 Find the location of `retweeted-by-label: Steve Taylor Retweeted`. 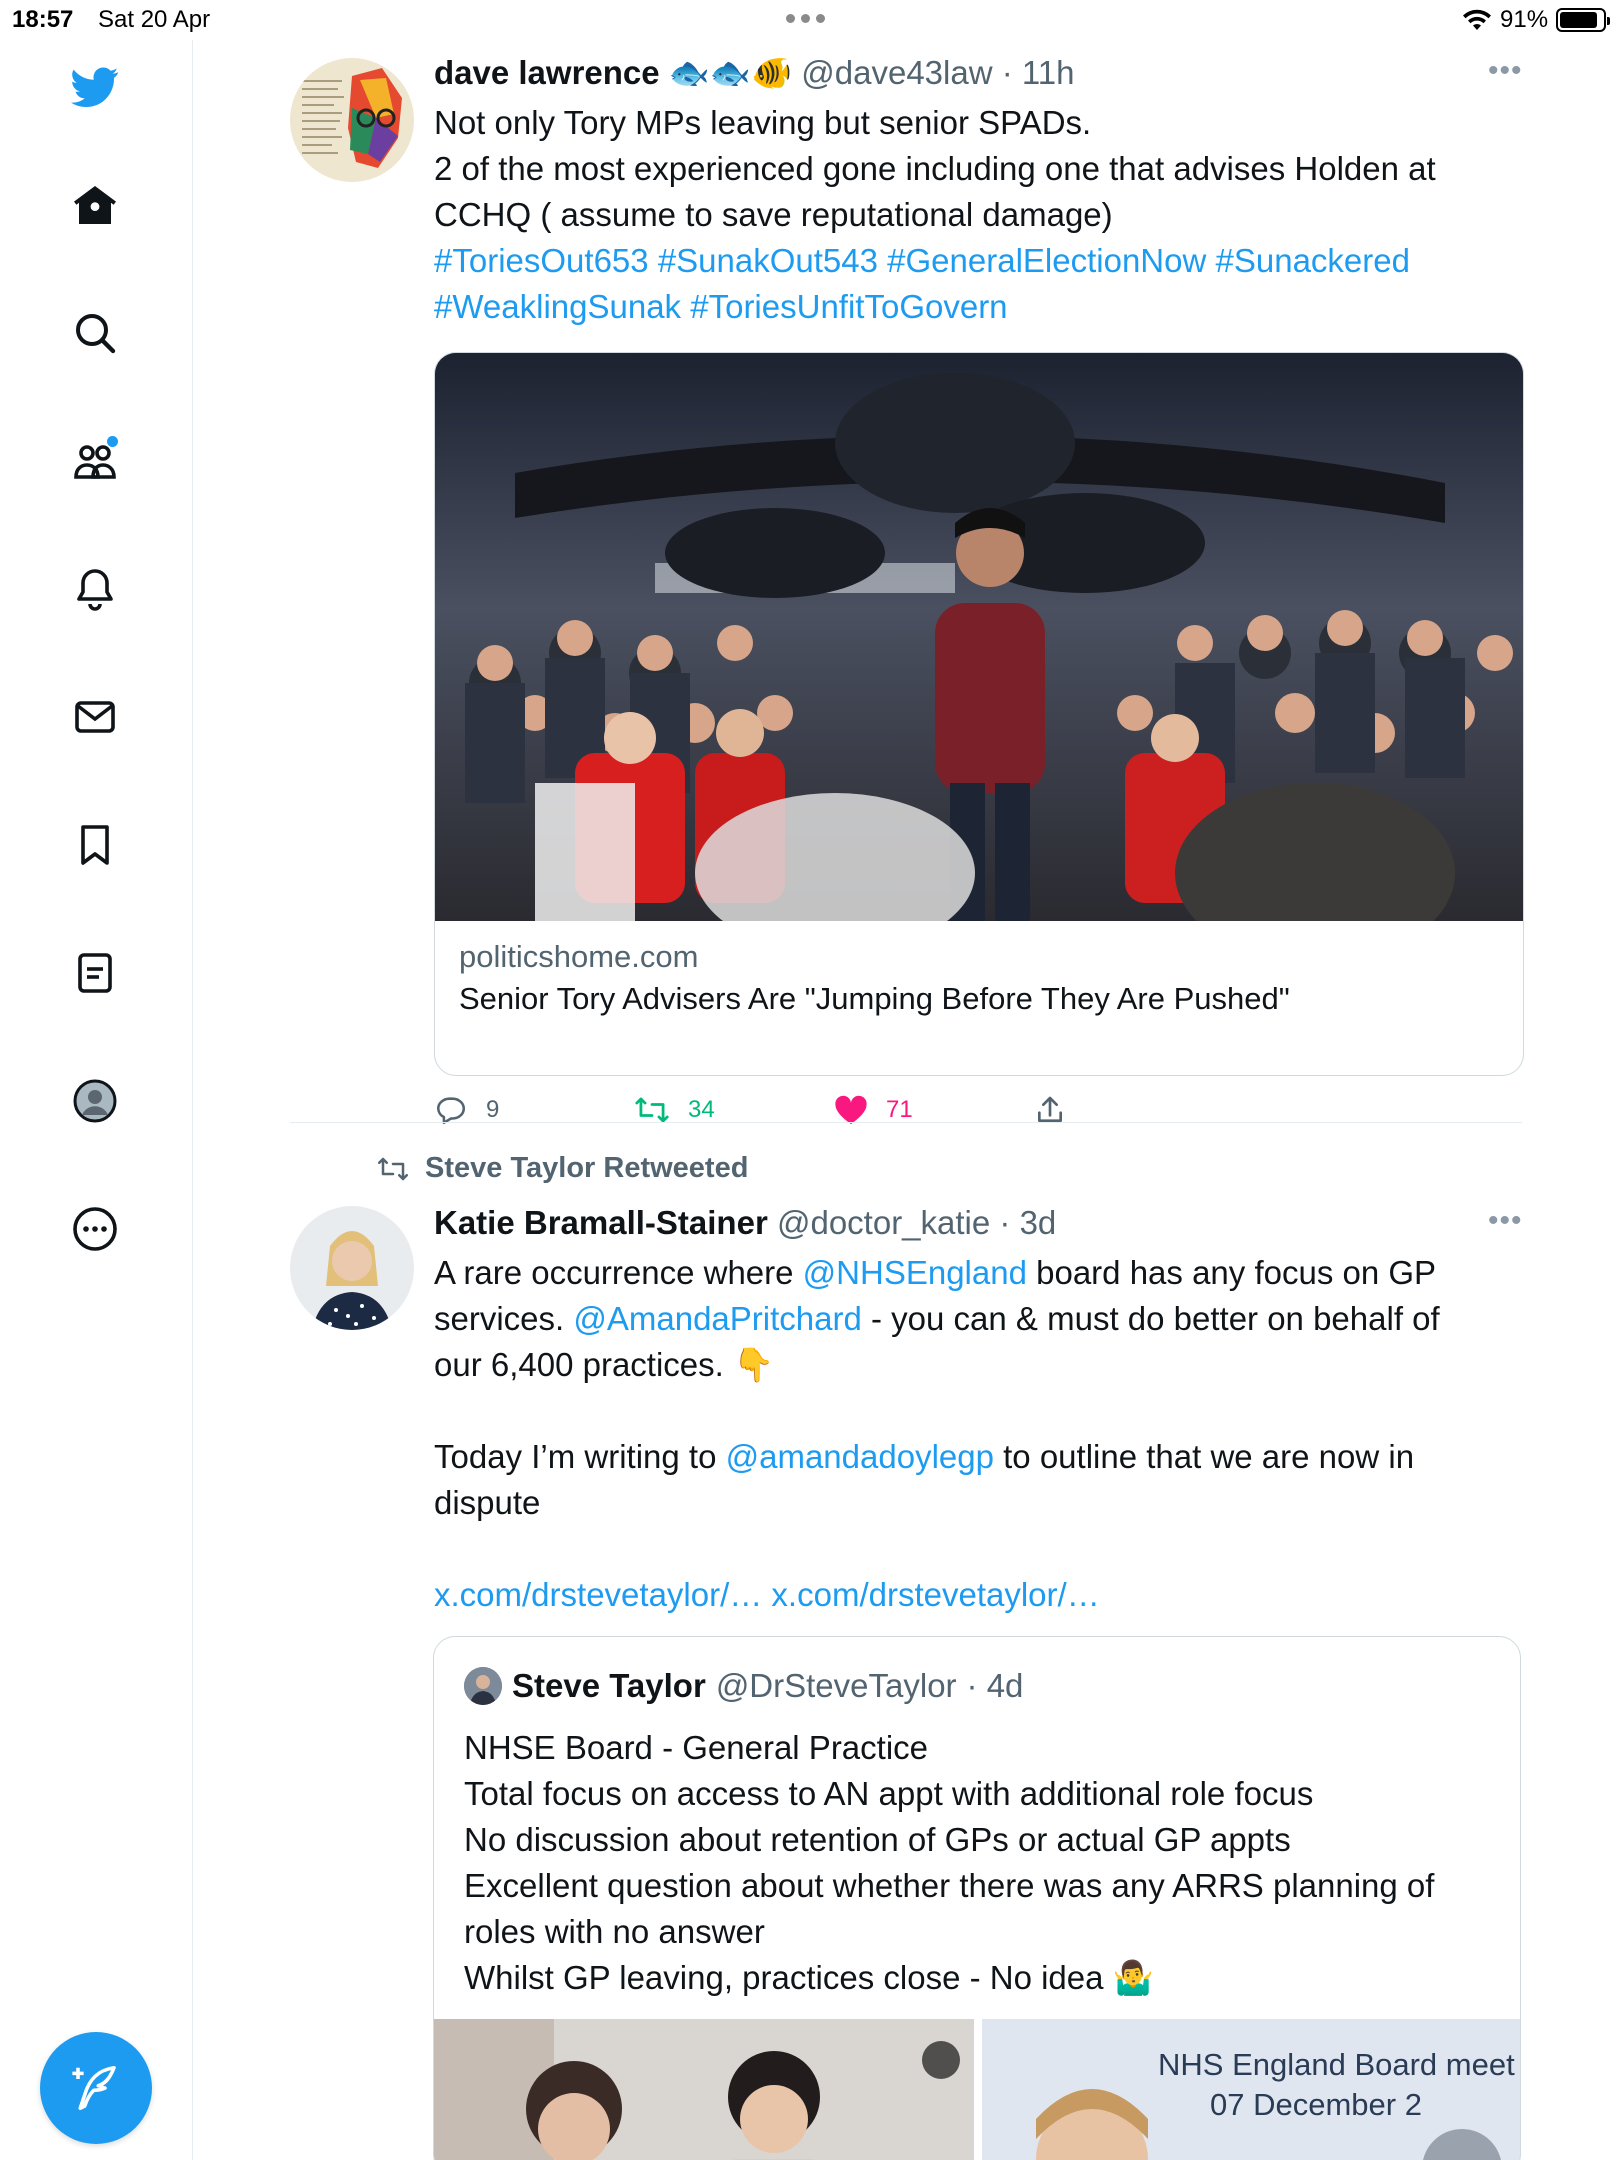

retweeted-by-label: Steve Taylor Retweeted is located at coordinates (561, 1168).